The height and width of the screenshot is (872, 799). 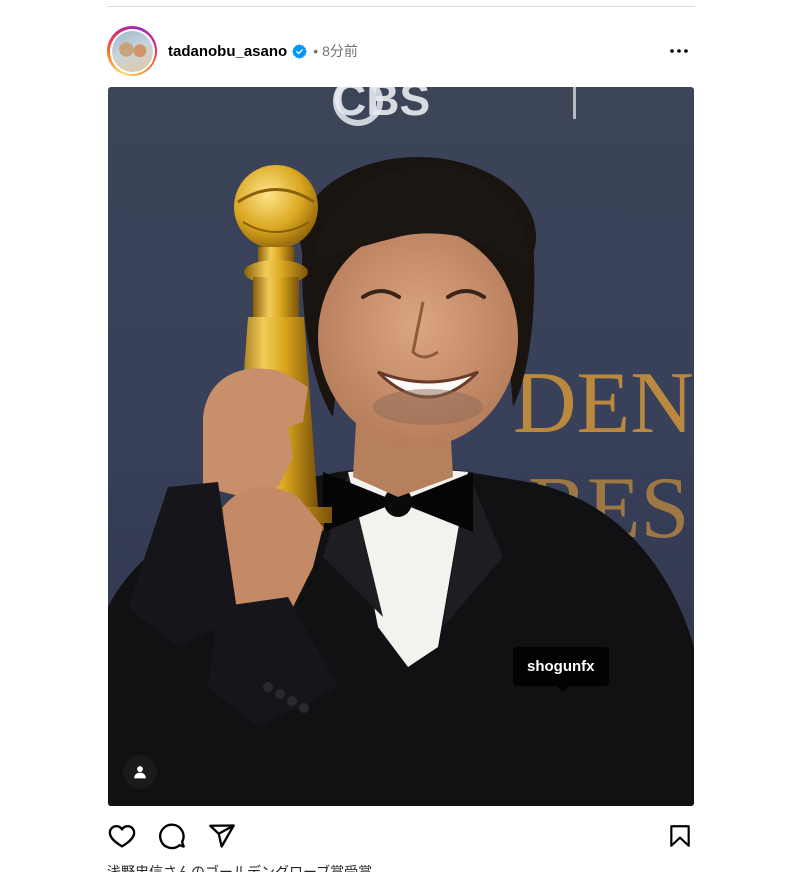 What do you see at coordinates (401, 51) in the screenshot?
I see `post-header: tadanobu_asano • 8分前` at bounding box center [401, 51].